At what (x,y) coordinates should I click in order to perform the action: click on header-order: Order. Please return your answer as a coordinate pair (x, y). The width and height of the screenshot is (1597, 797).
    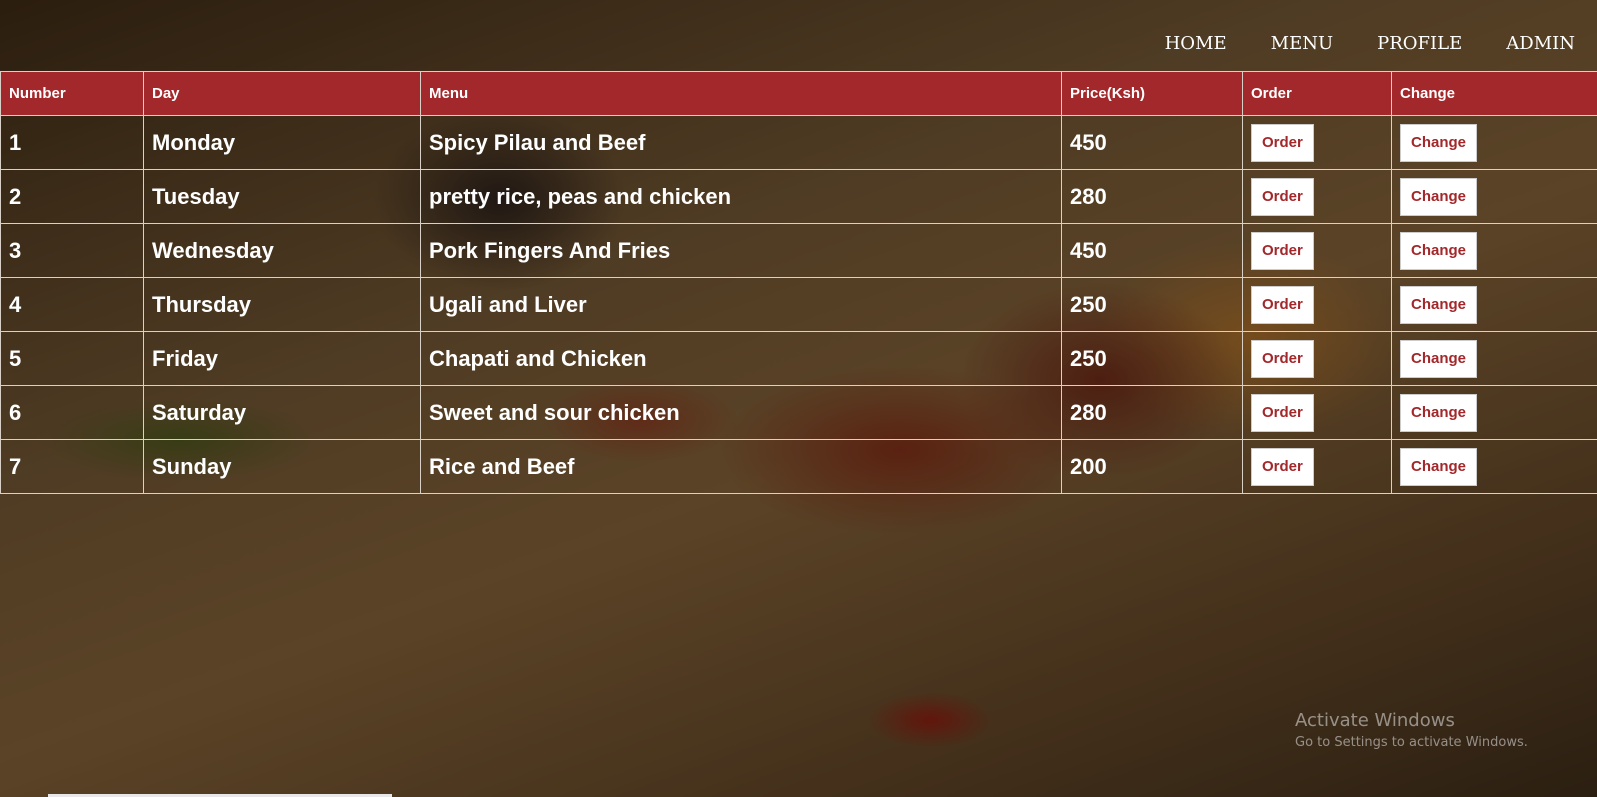
    Looking at the image, I should click on (1317, 93).